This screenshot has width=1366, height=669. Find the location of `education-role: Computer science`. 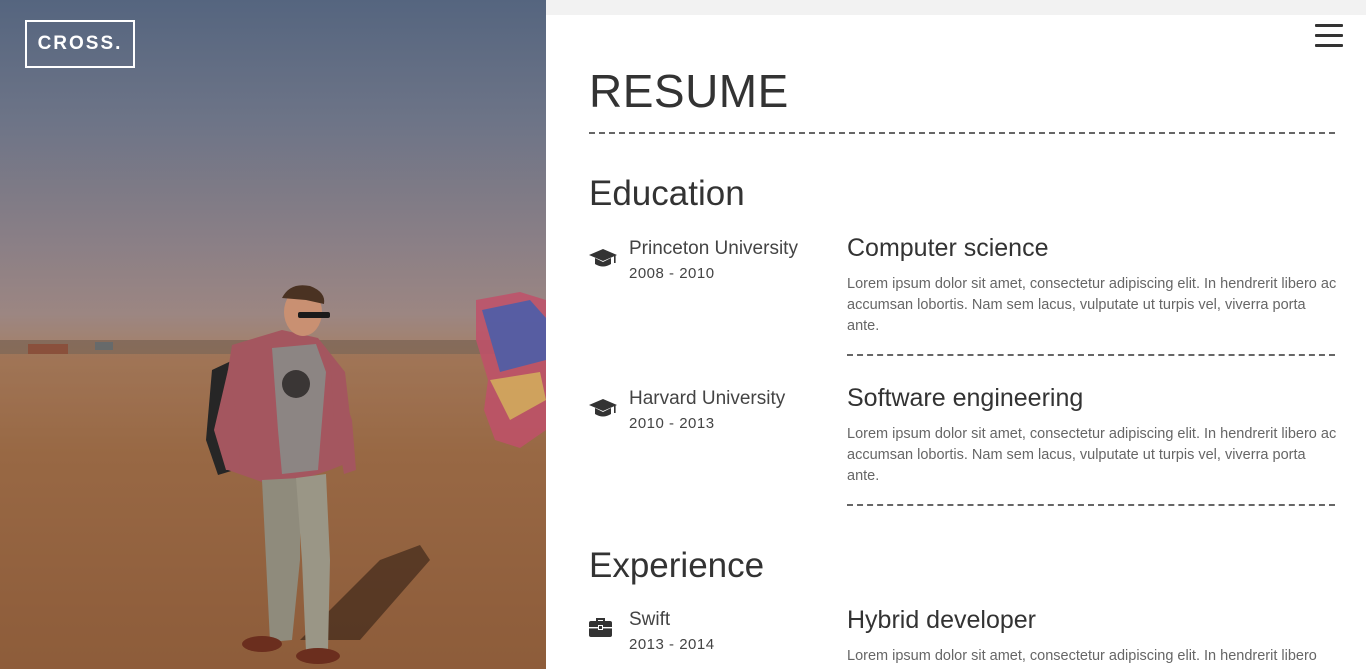

education-role: Computer science is located at coordinates (948, 248).